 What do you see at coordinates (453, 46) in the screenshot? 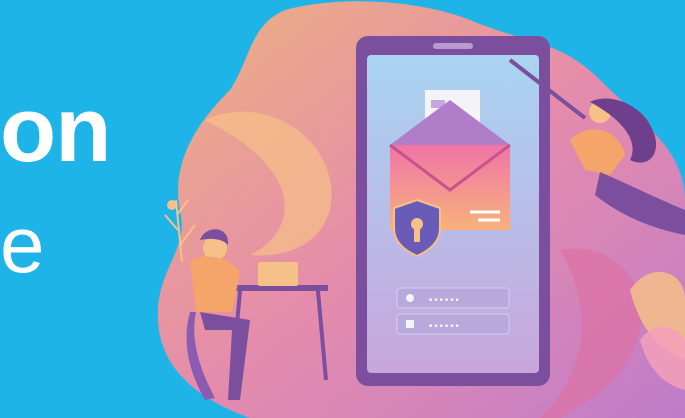
I see `phone-speaker` at bounding box center [453, 46].